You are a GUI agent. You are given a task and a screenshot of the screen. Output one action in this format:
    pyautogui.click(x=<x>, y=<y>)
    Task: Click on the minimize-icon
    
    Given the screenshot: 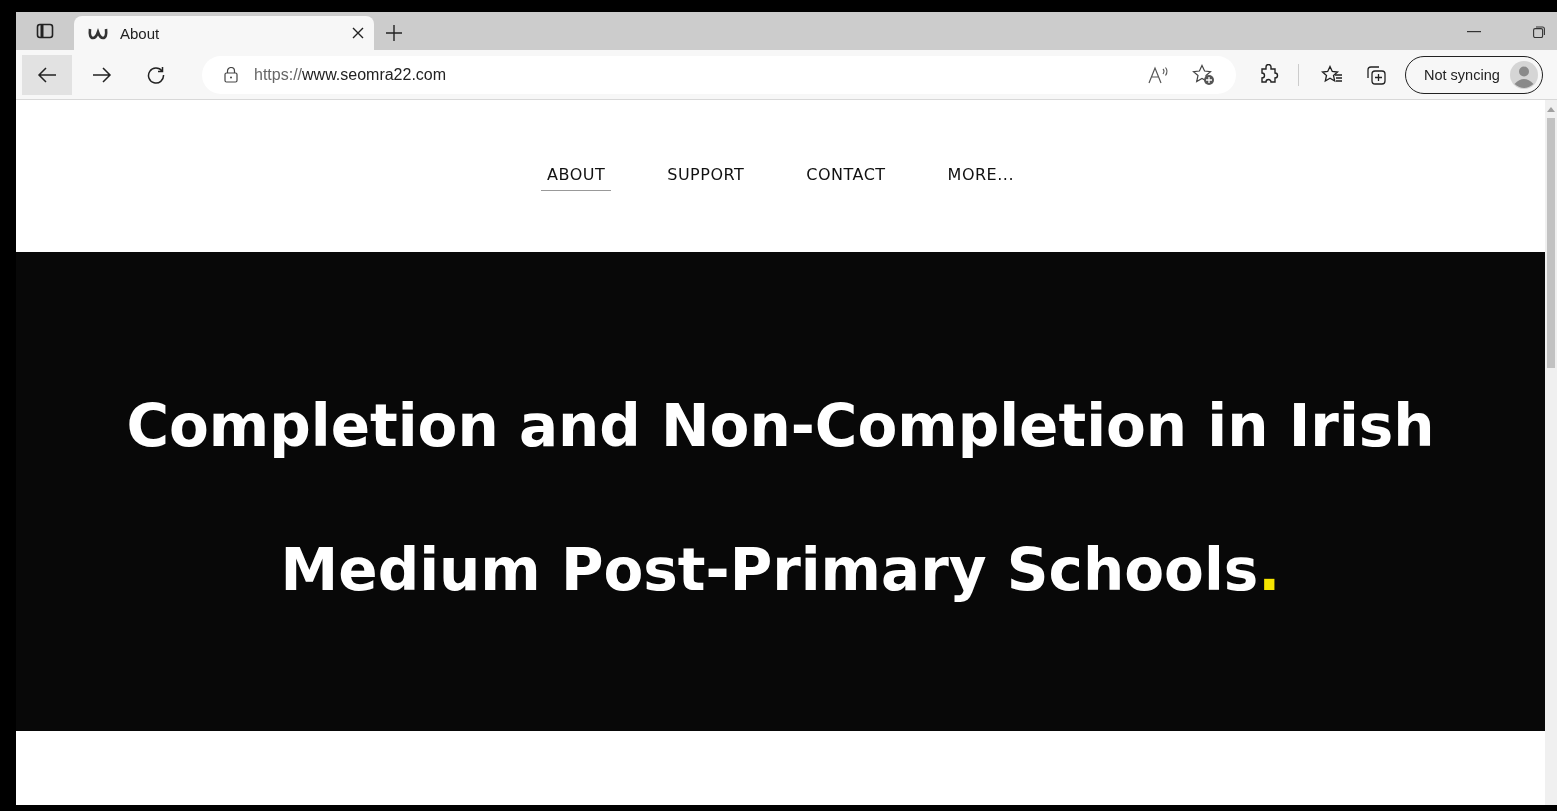 What is the action you would take?
    pyautogui.click(x=1474, y=32)
    